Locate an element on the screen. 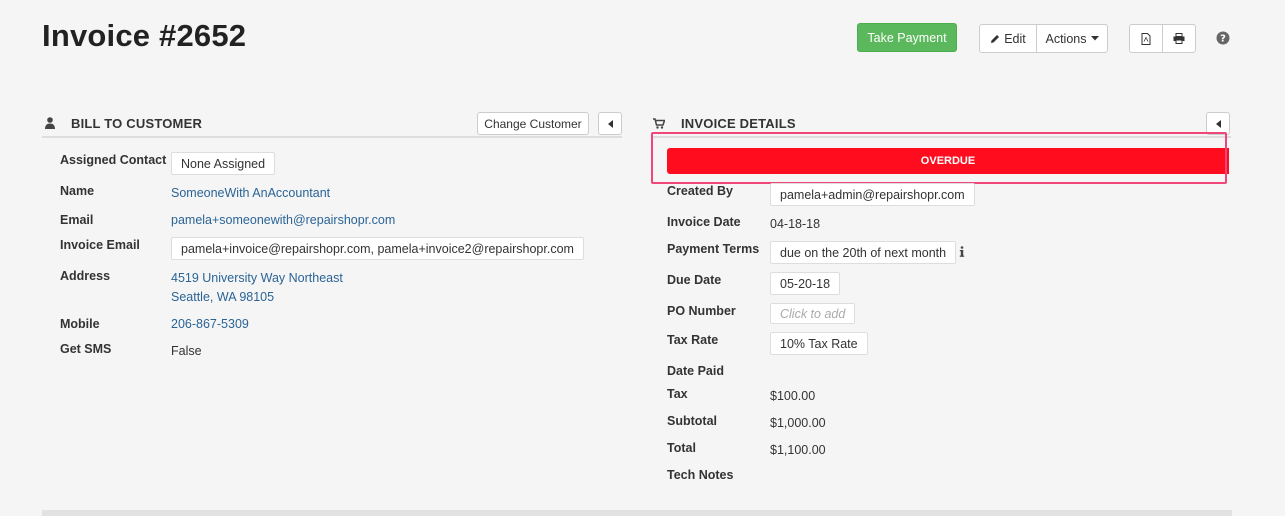 The width and height of the screenshot is (1285, 516). invoice-details-heading: INVOICE DETAILS is located at coordinates (738, 123).